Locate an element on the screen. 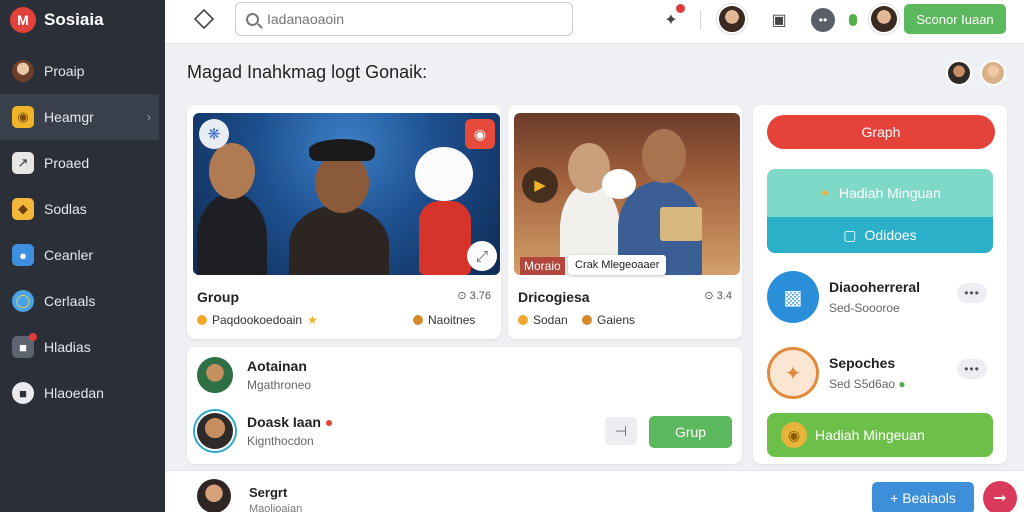  card-image: ▶ Moraio is located at coordinates (627, 194).